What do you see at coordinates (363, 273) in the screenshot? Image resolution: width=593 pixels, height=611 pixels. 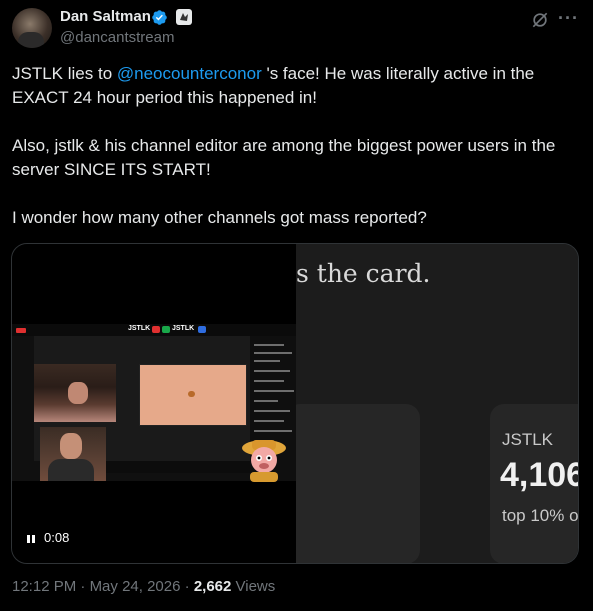 I see `card-caption: s the card.` at bounding box center [363, 273].